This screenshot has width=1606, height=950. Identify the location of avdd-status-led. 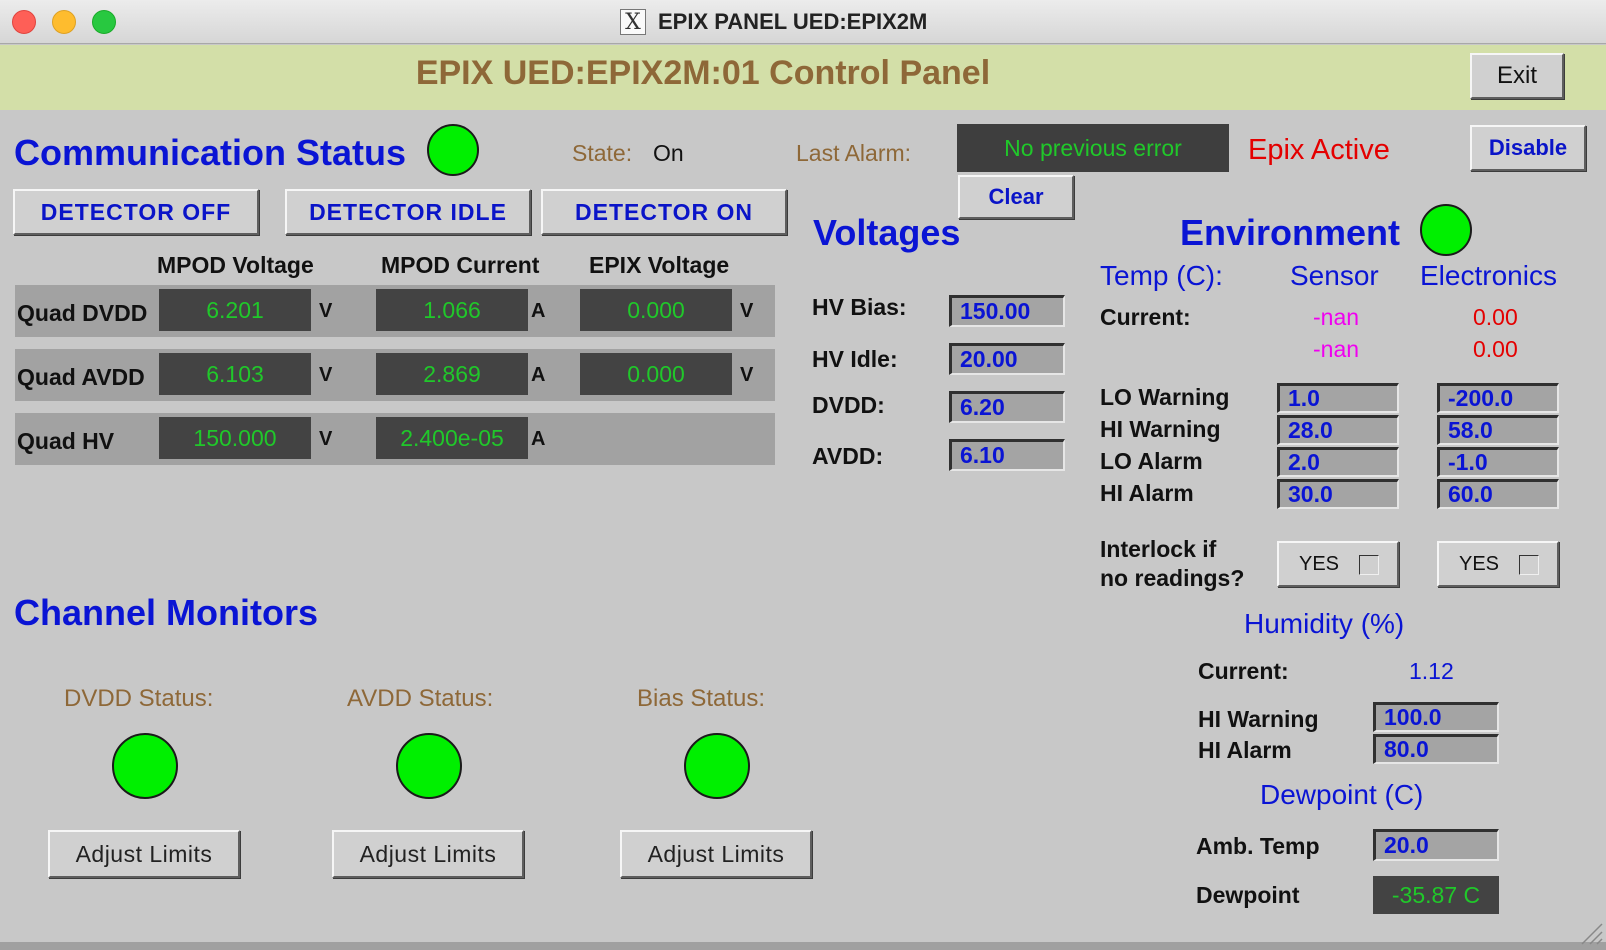
(429, 766).